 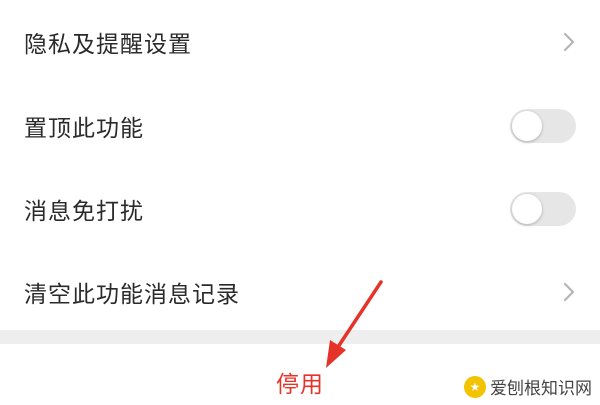 What do you see at coordinates (543, 209) in the screenshot?
I see `do-not-disturb-toggle` at bounding box center [543, 209].